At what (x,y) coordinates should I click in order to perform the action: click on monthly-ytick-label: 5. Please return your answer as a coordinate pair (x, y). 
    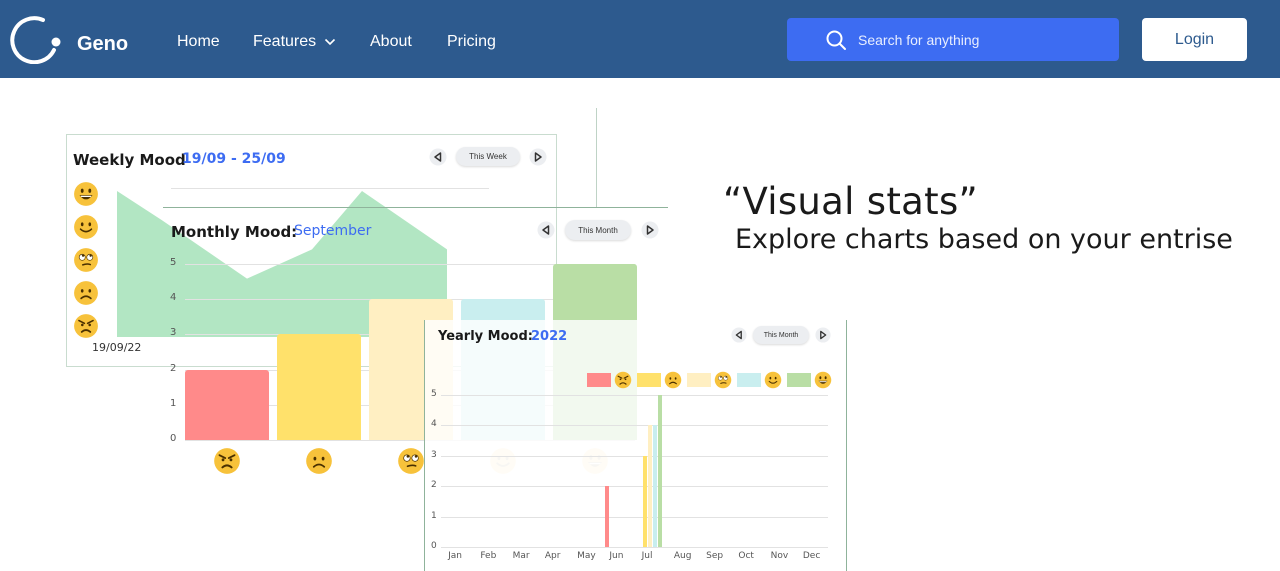
    Looking at the image, I should click on (173, 262).